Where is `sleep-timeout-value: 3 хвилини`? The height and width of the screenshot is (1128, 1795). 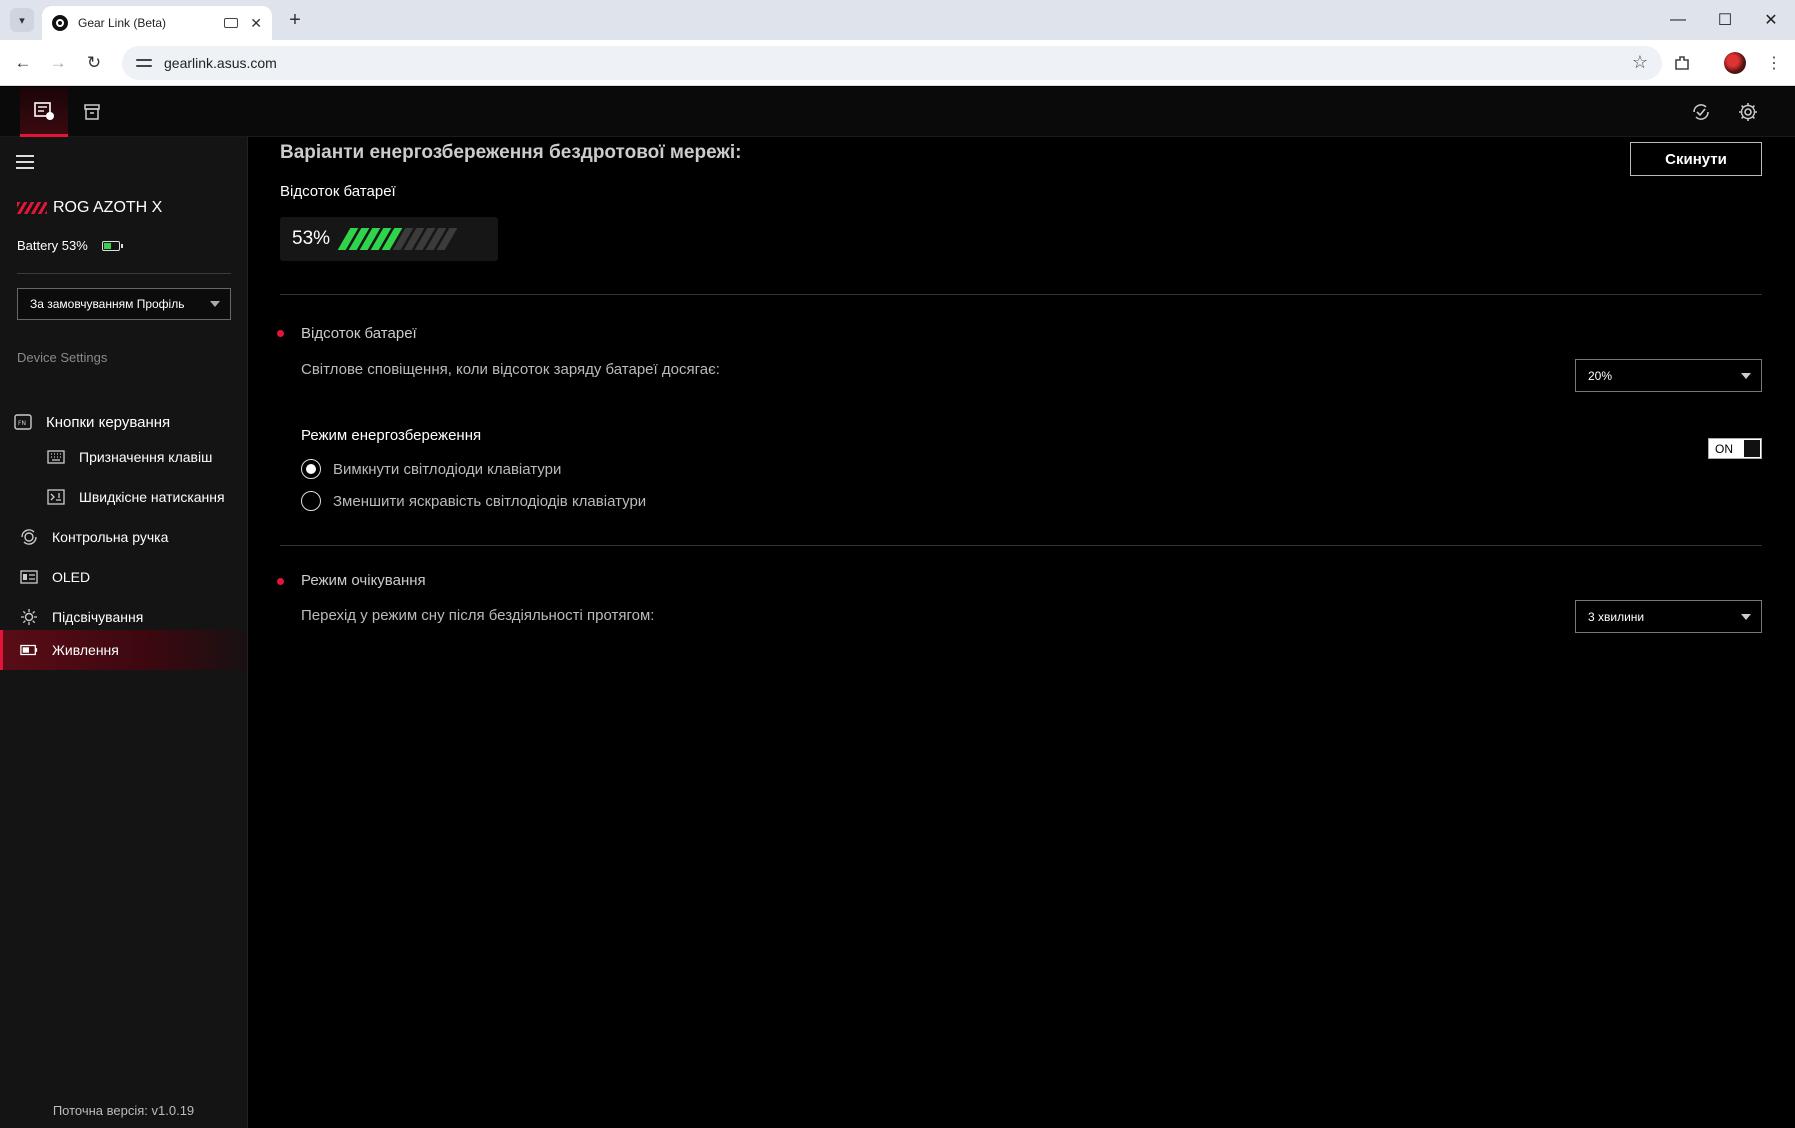 sleep-timeout-value: 3 хвилини is located at coordinates (1616, 616).